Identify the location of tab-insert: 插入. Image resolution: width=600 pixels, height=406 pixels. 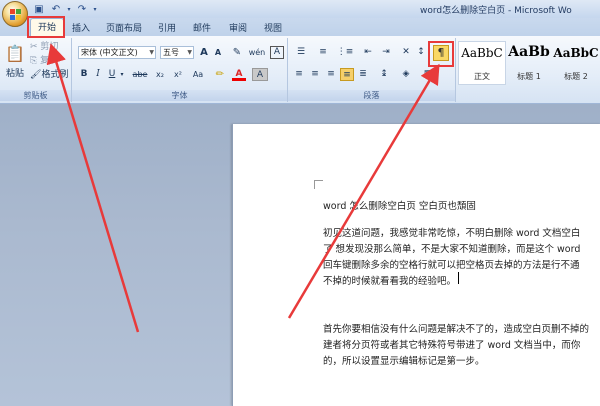
(81, 27).